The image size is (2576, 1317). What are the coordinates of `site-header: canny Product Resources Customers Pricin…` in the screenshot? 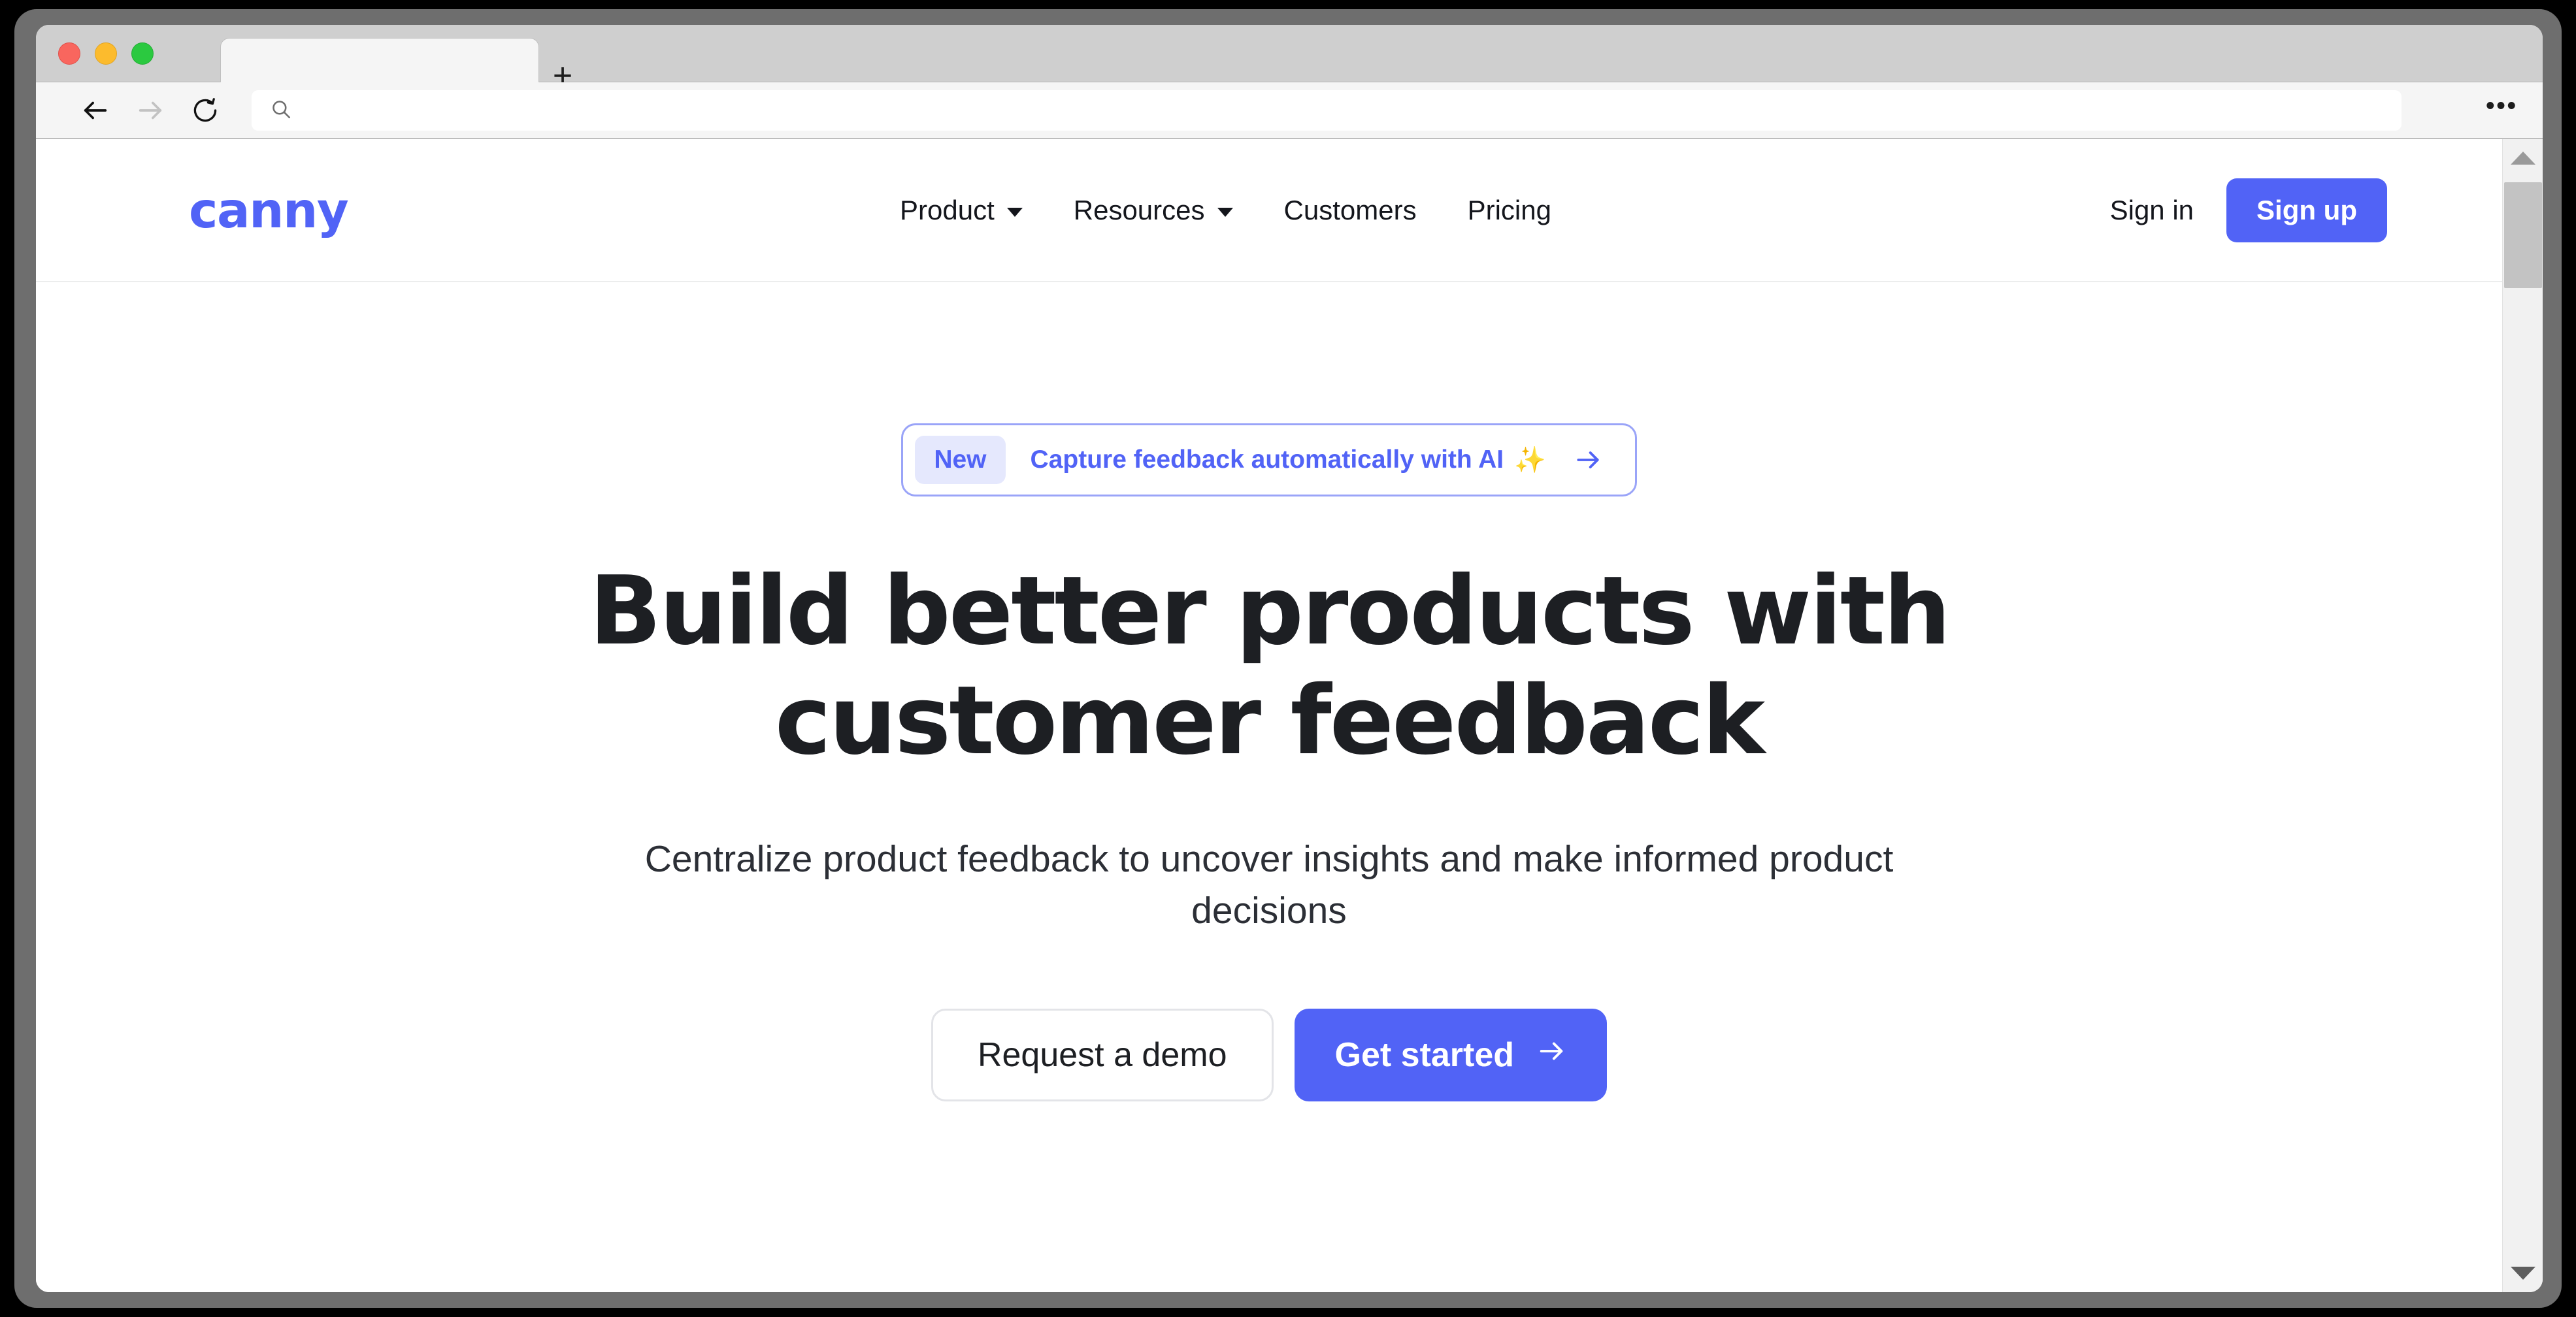 It's located at (1269, 210).